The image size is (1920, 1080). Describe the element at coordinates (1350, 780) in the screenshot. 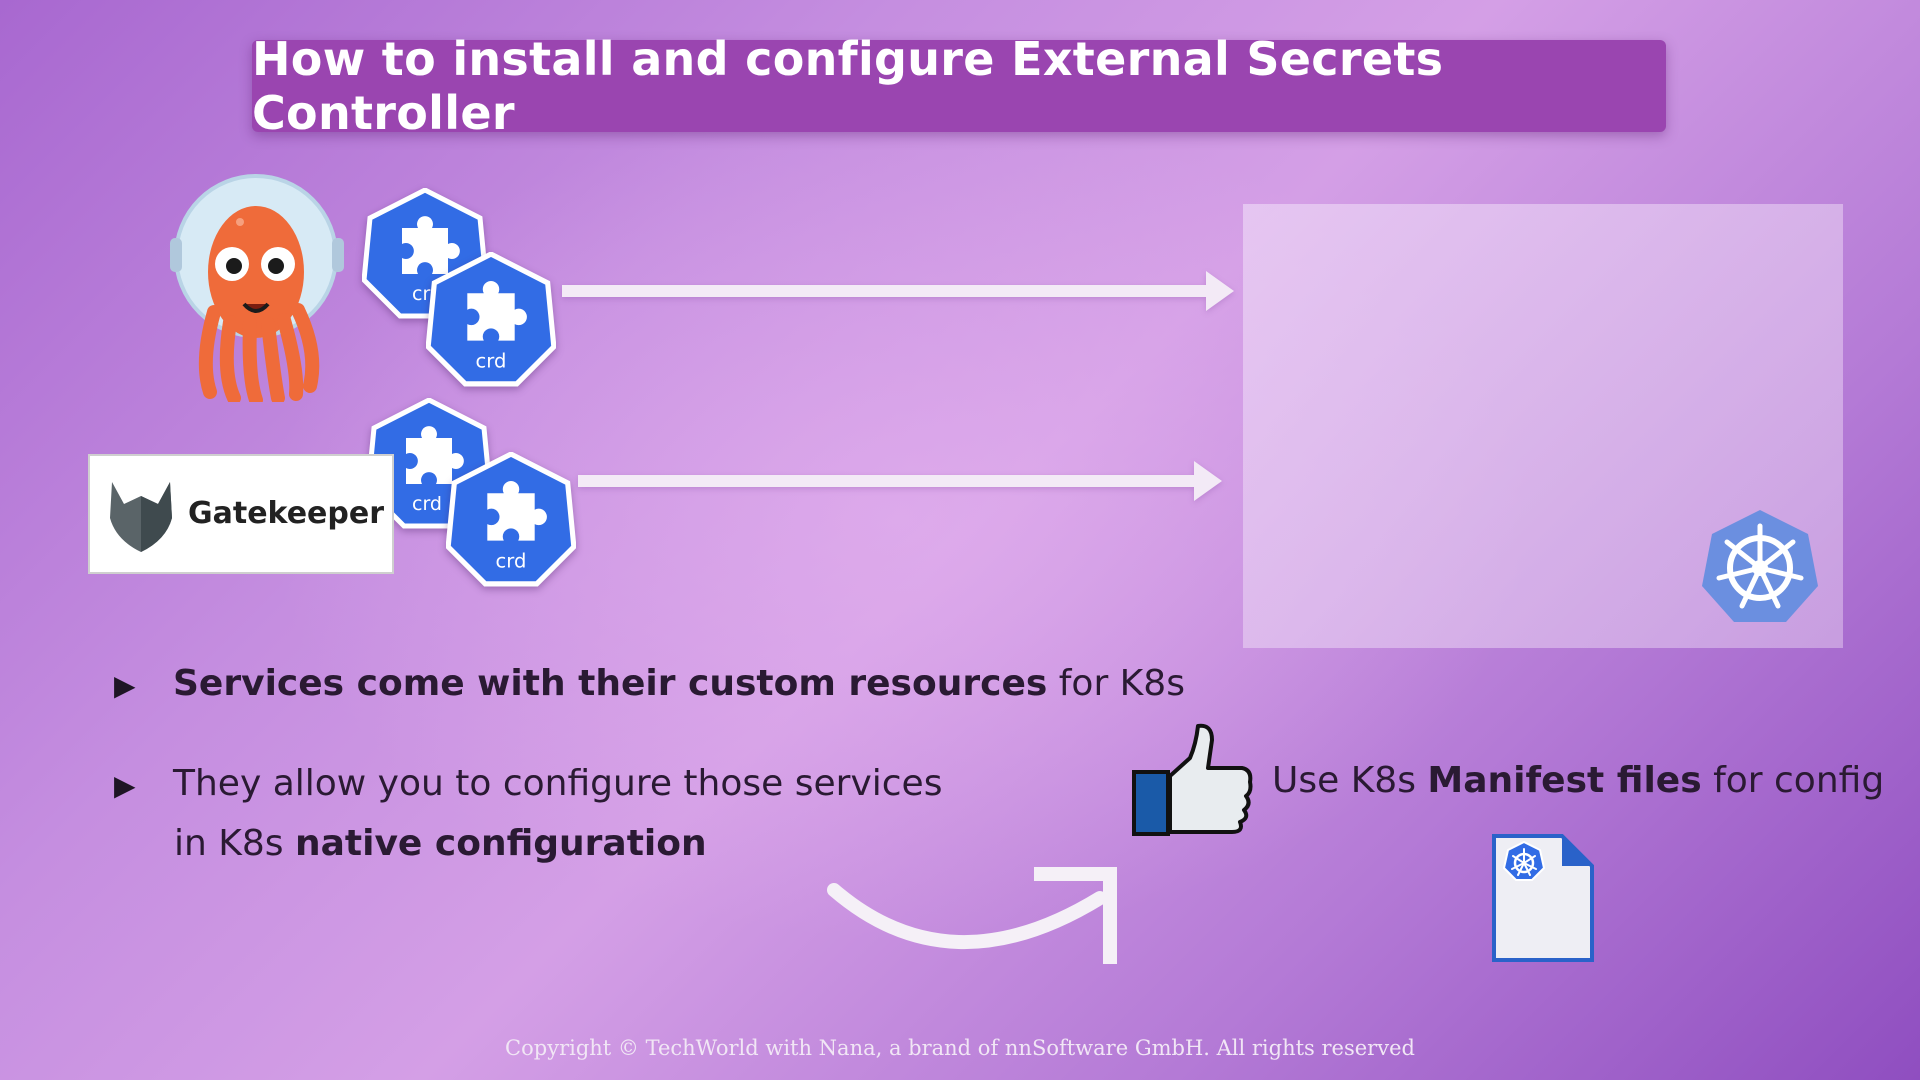

I see `manifest-prefix: Use K8s` at that location.